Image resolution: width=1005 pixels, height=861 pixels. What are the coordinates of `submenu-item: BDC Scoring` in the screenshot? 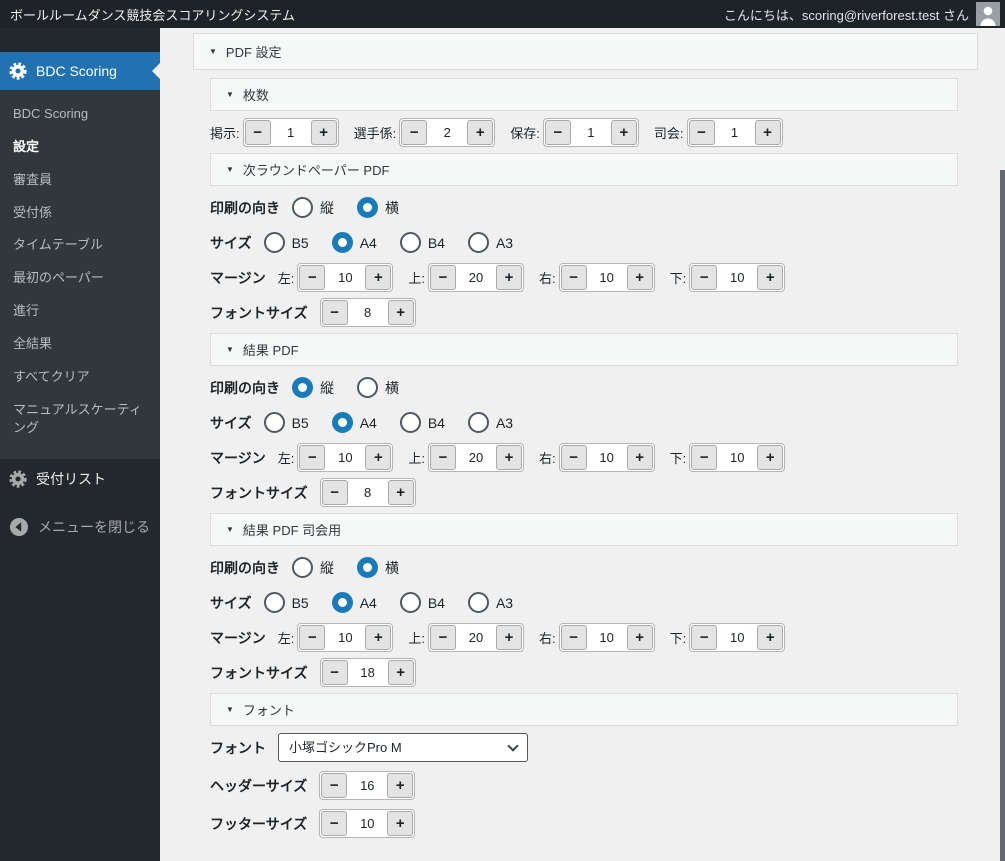 It's located at (80, 114).